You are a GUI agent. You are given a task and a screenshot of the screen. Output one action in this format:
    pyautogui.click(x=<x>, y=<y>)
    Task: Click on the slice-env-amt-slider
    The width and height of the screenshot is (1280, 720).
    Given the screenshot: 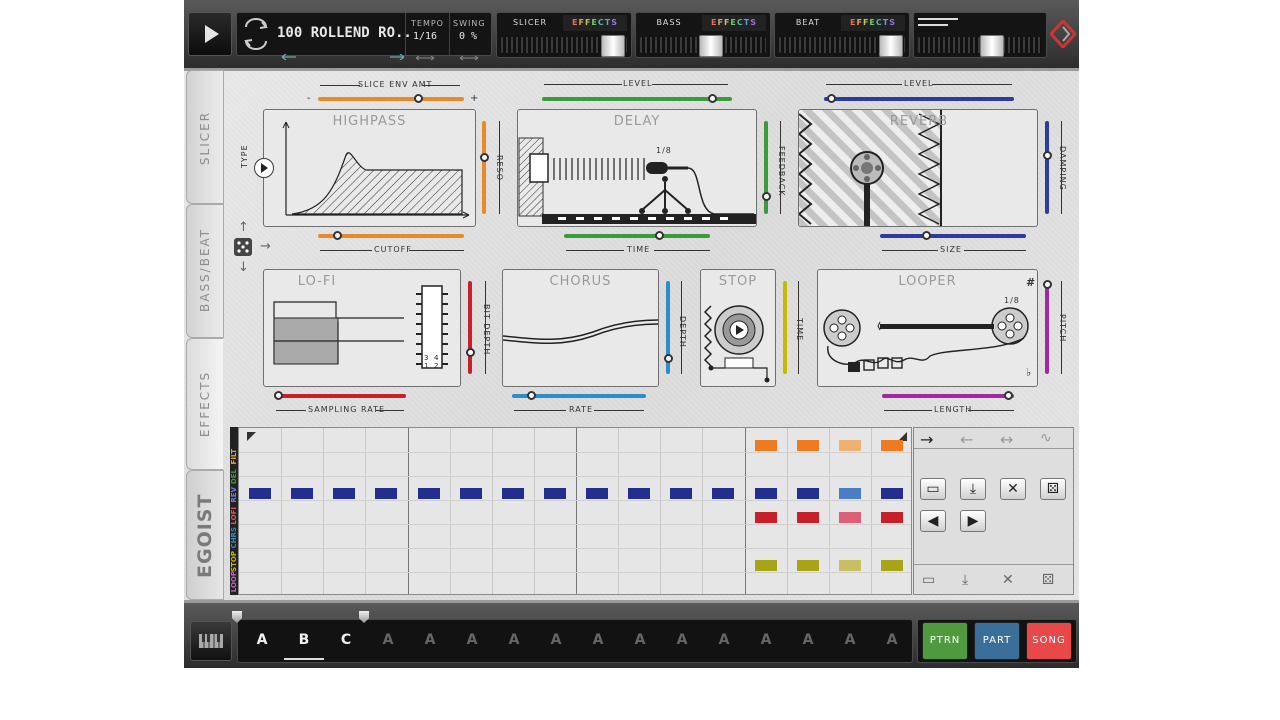 What is the action you would take?
    pyautogui.click(x=391, y=99)
    